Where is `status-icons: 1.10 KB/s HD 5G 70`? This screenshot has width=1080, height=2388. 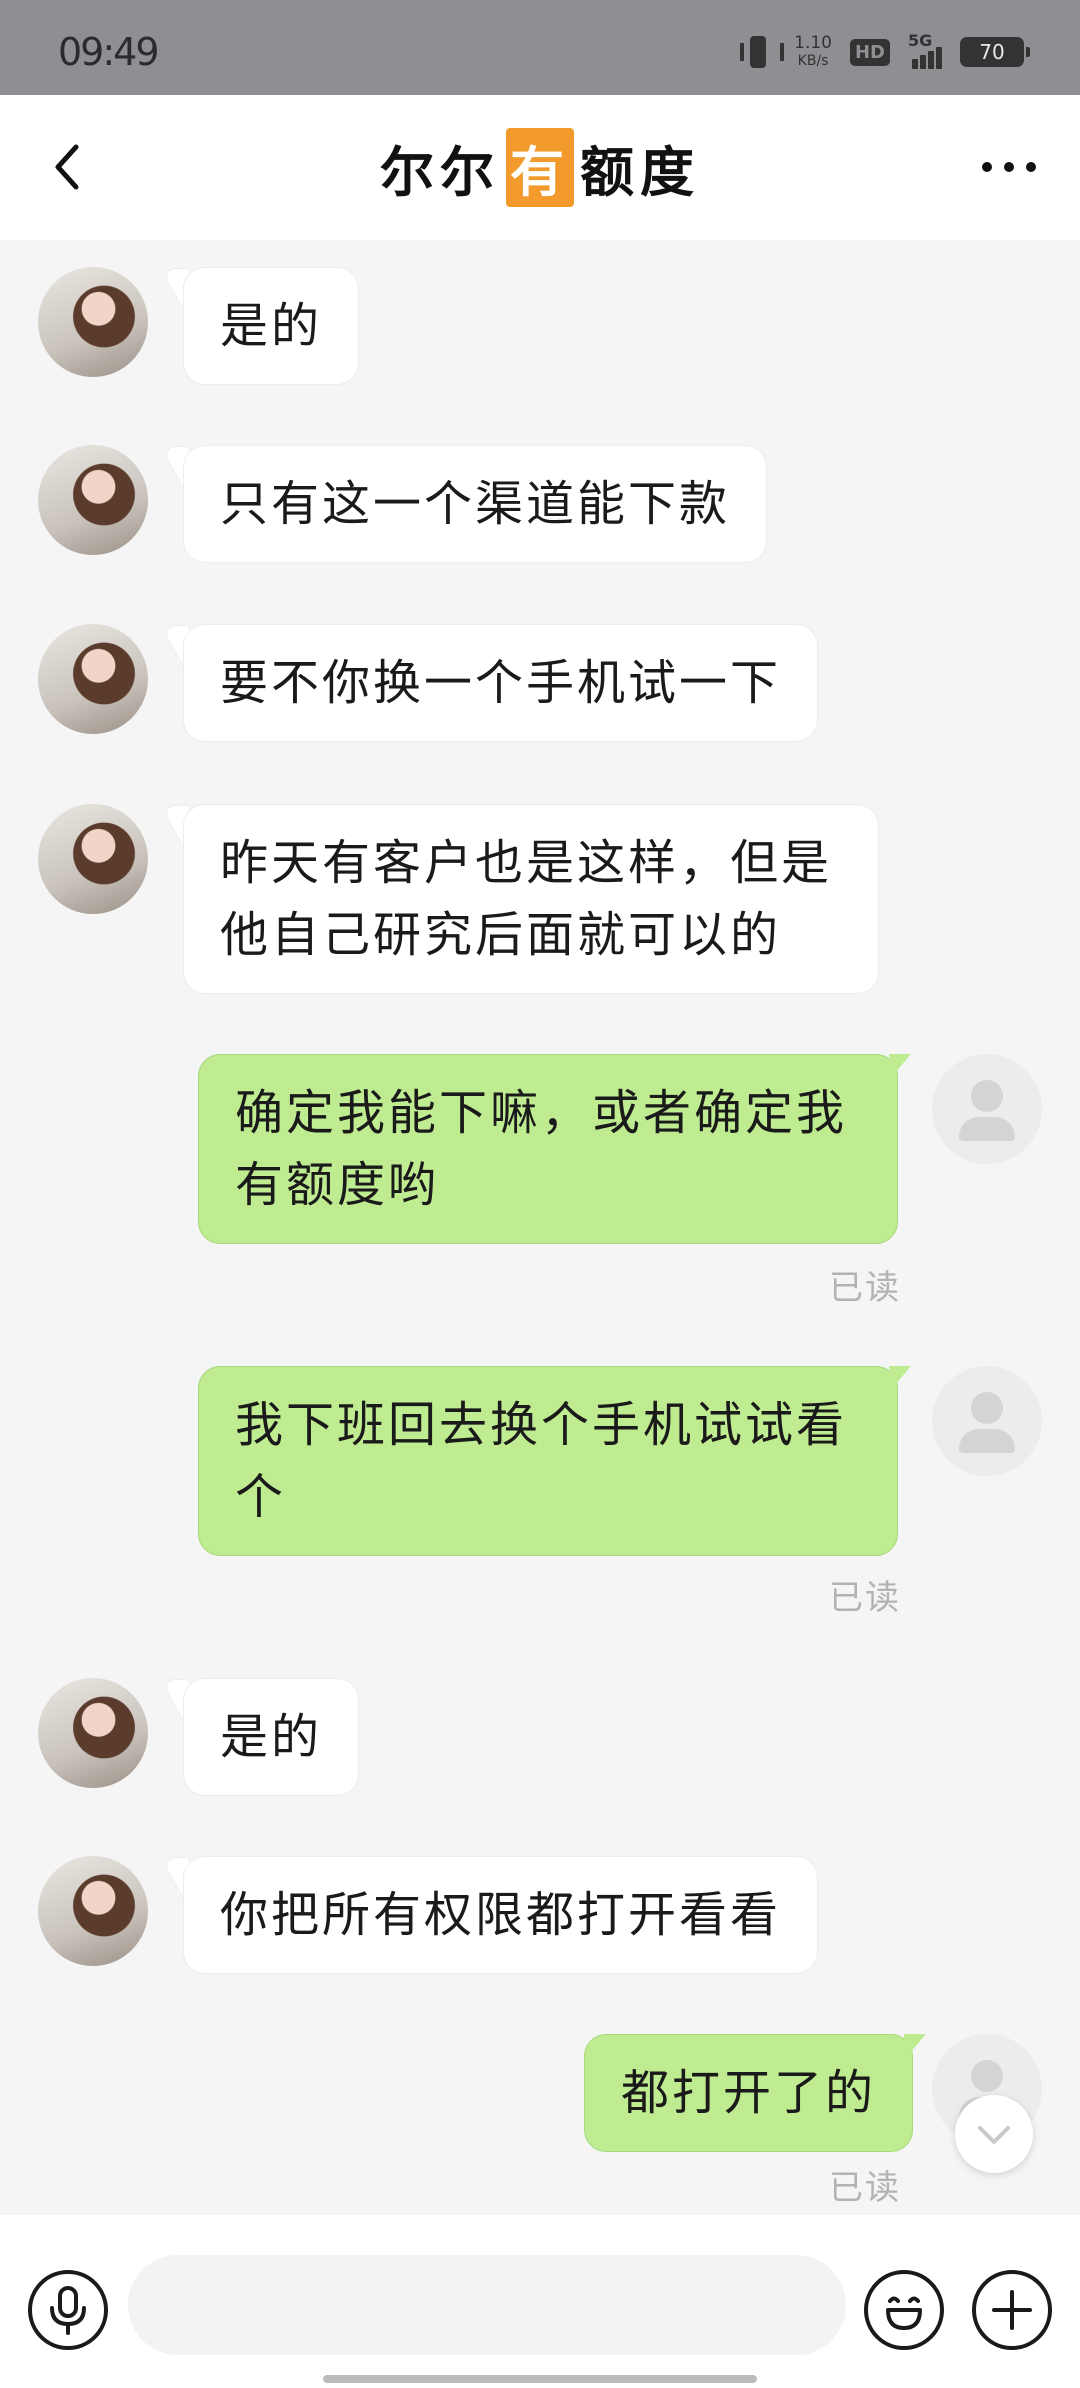 status-icons: 1.10 KB/s HD 5G 70 is located at coordinates (885, 52).